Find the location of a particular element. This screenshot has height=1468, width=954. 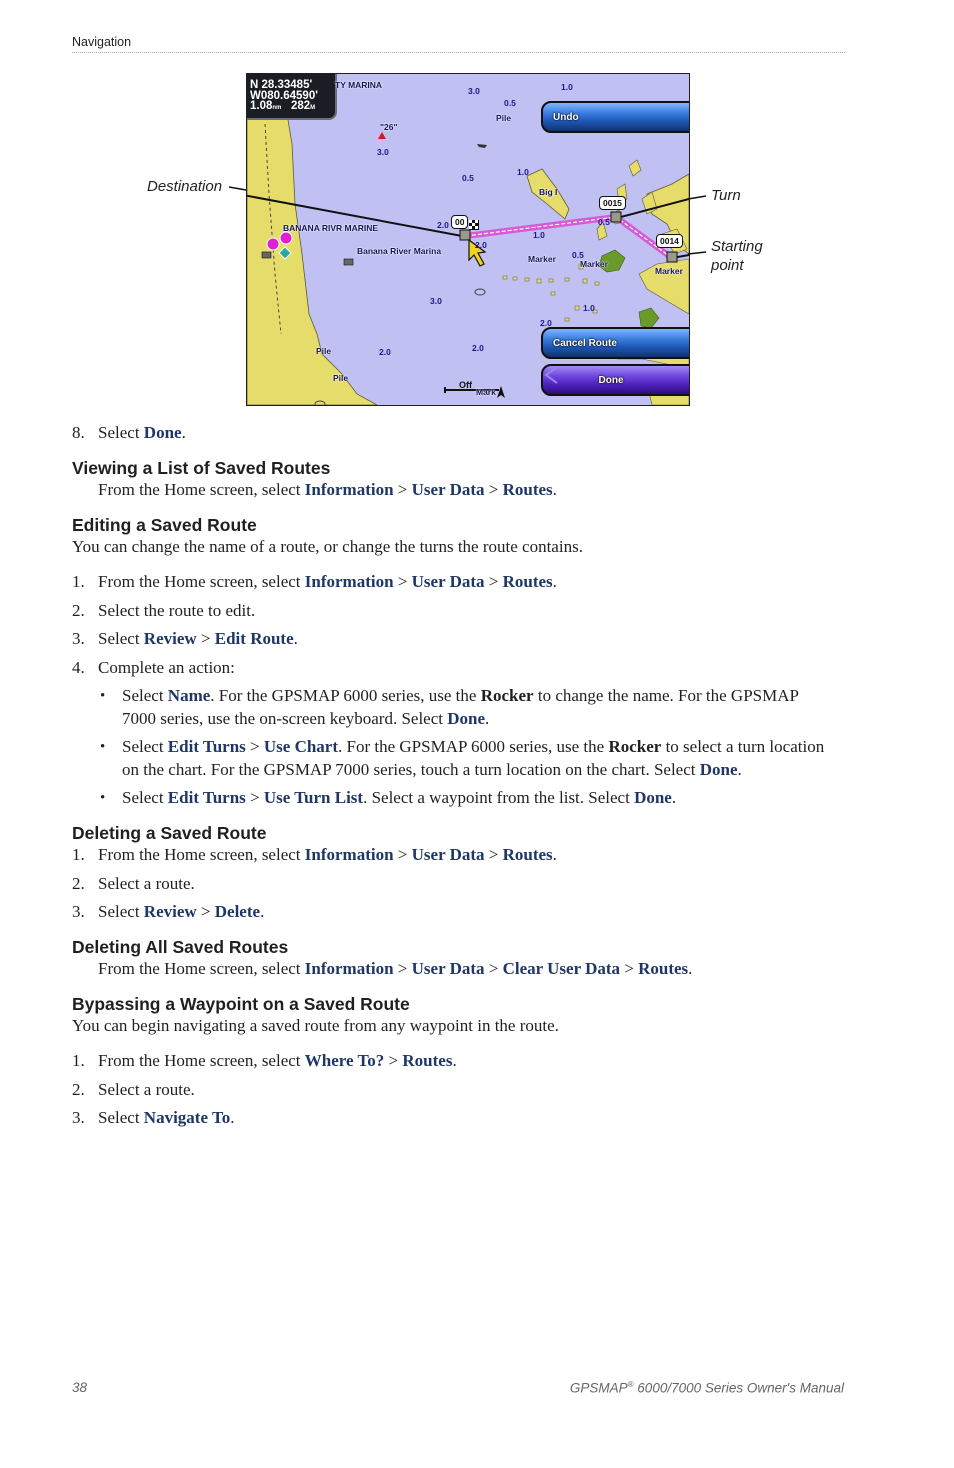

map-label-banana-rivr-marine: BANANA RIVR MARINE is located at coordinates (331, 228).